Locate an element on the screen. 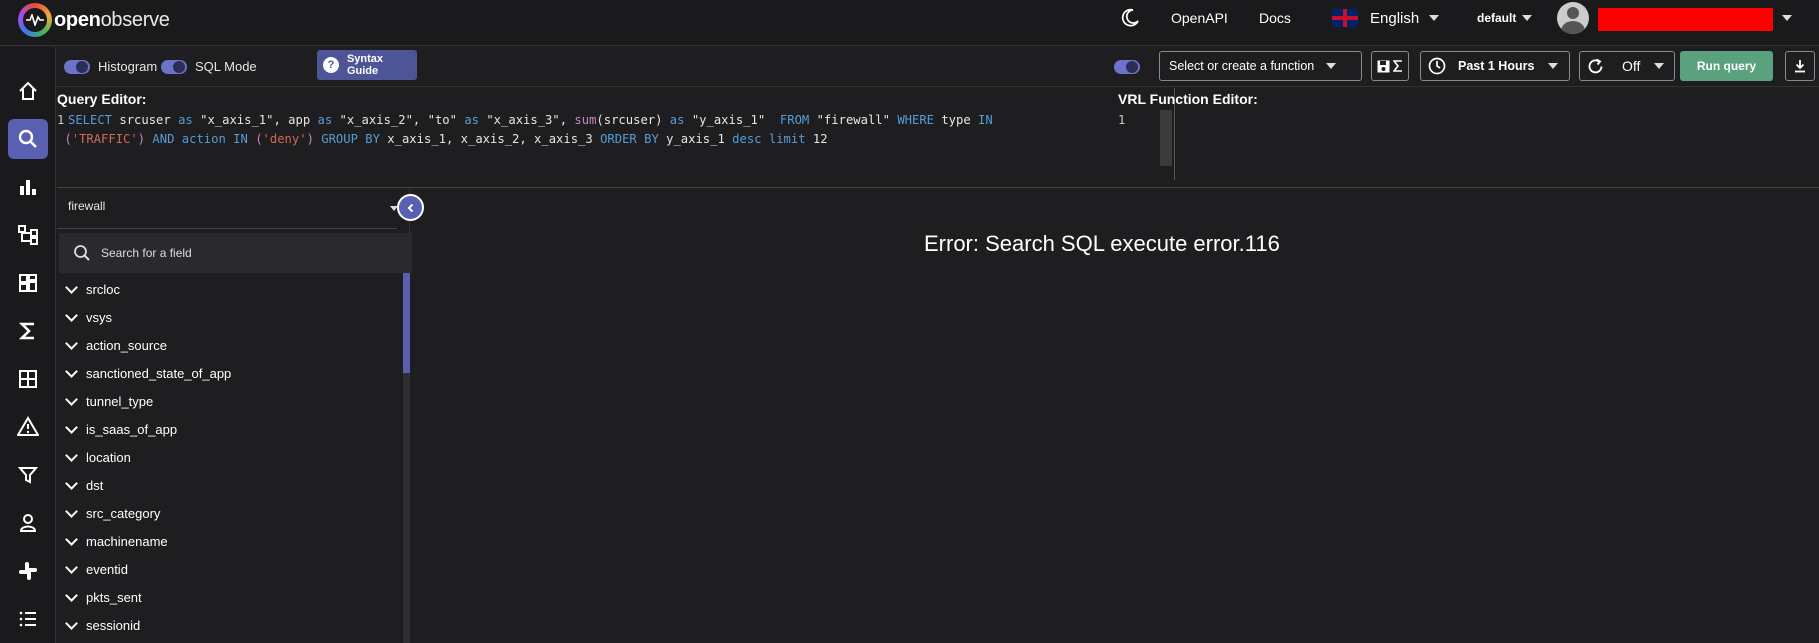 The image size is (1819, 643). histogram-label: Histogram is located at coordinates (128, 66).